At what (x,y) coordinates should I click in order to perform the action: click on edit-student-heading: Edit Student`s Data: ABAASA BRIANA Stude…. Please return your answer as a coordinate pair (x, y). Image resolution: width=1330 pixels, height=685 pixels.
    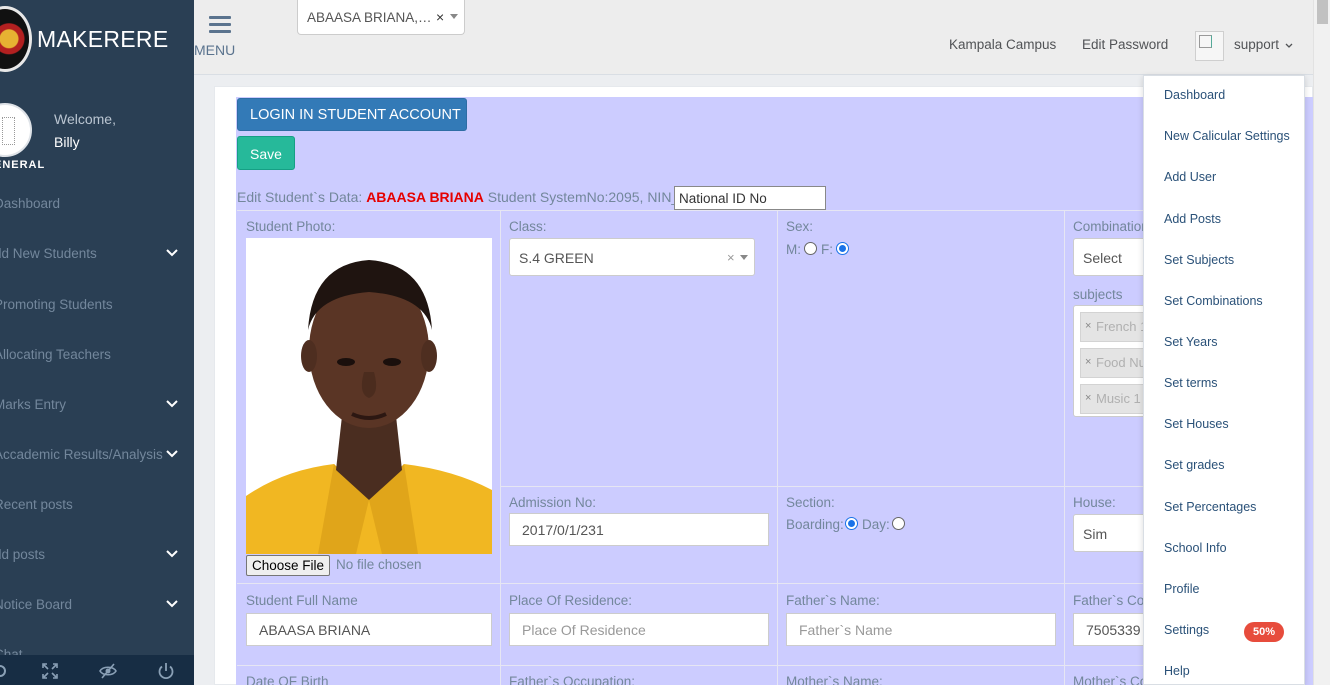
    Looking at the image, I should click on (470, 197).